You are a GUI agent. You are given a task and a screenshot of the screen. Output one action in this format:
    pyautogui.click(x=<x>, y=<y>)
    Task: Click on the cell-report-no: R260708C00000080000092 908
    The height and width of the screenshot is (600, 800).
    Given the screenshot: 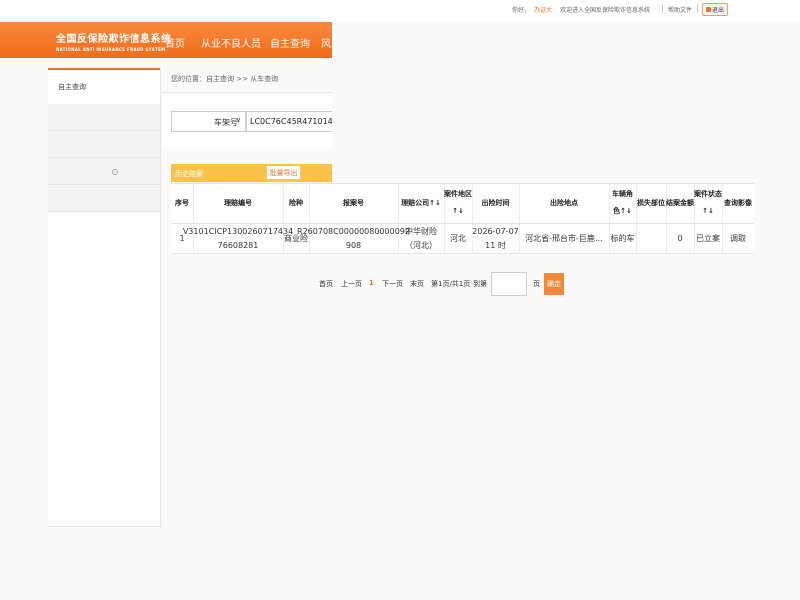 What is the action you would take?
    pyautogui.click(x=353, y=238)
    